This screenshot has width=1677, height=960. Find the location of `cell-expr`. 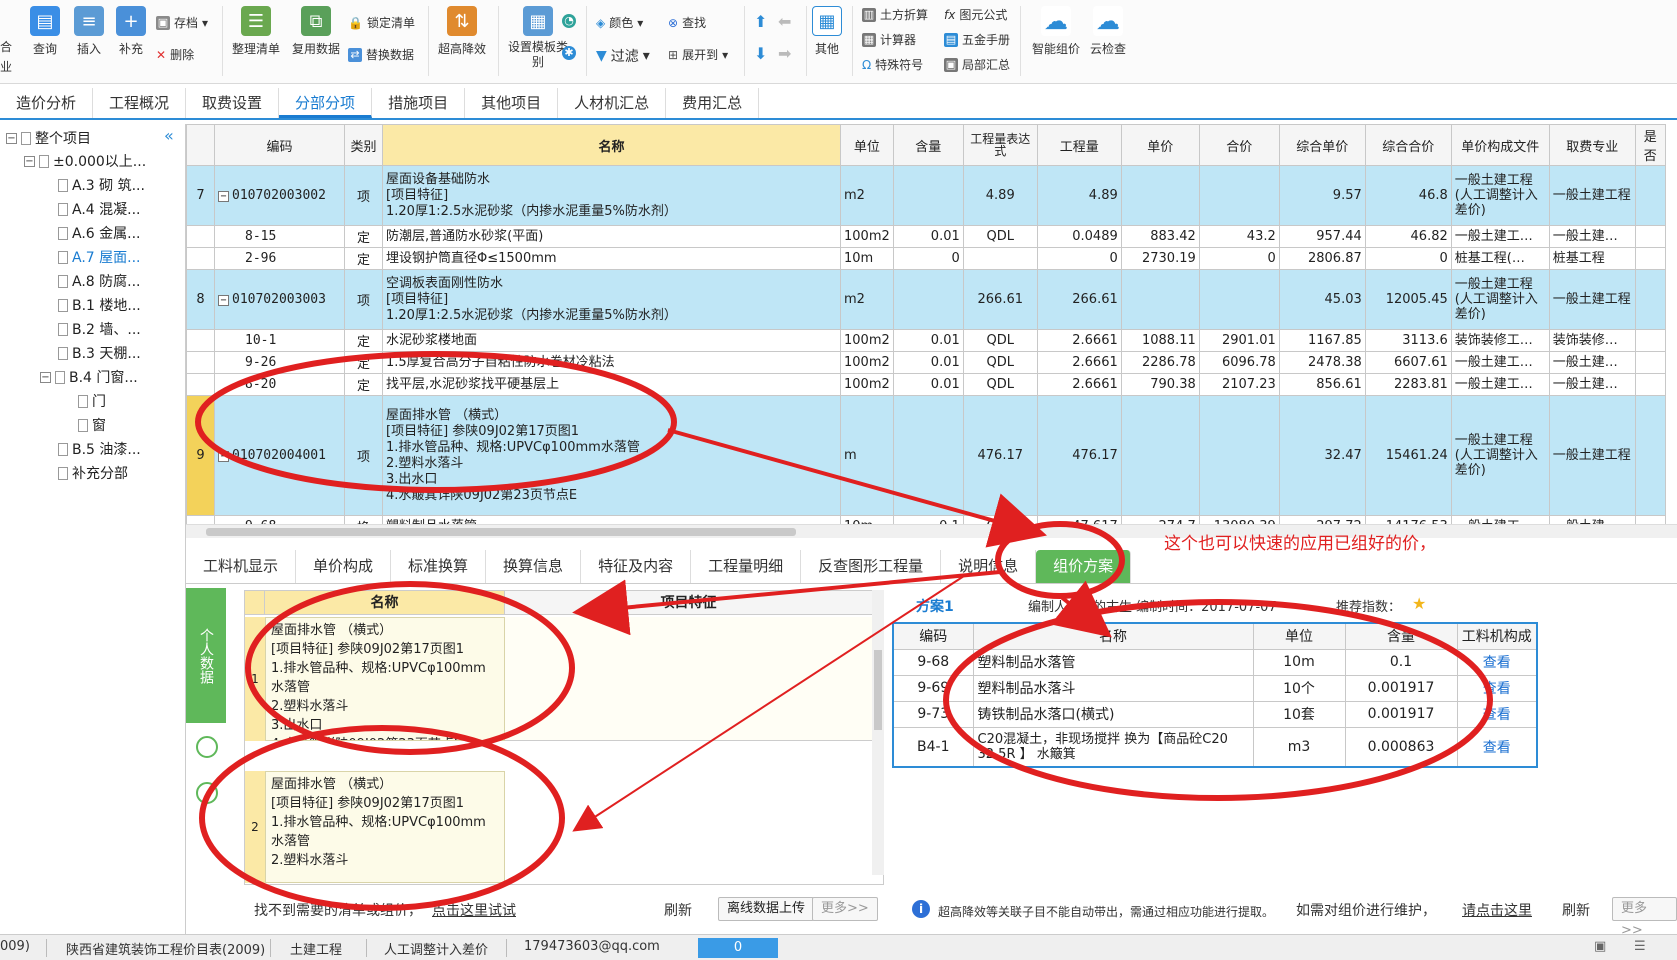

cell-expr is located at coordinates (1000, 258).